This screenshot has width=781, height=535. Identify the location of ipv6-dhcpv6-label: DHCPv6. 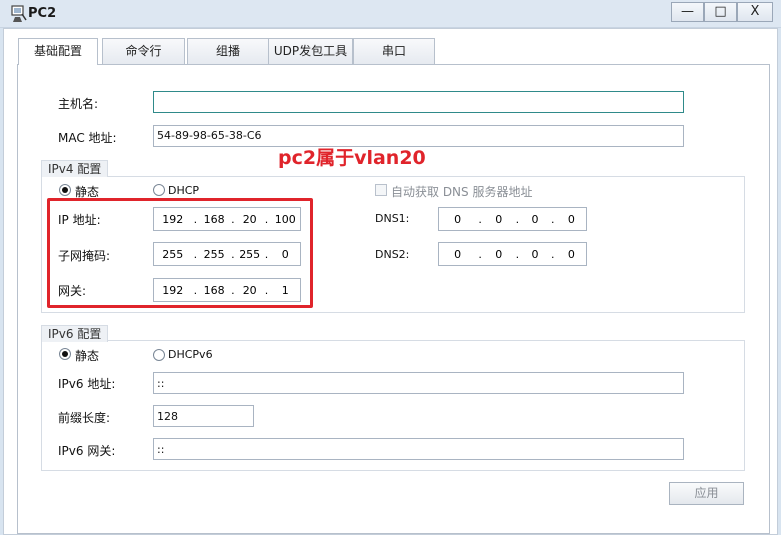
(190, 354).